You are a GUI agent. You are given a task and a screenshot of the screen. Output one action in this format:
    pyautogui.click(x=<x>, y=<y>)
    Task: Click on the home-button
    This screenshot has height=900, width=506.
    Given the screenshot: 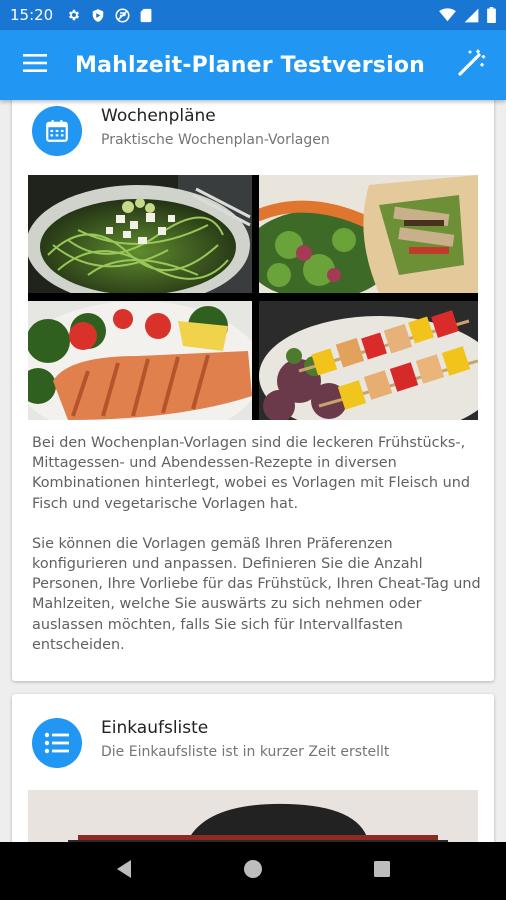 What is the action you would take?
    pyautogui.click(x=253, y=871)
    